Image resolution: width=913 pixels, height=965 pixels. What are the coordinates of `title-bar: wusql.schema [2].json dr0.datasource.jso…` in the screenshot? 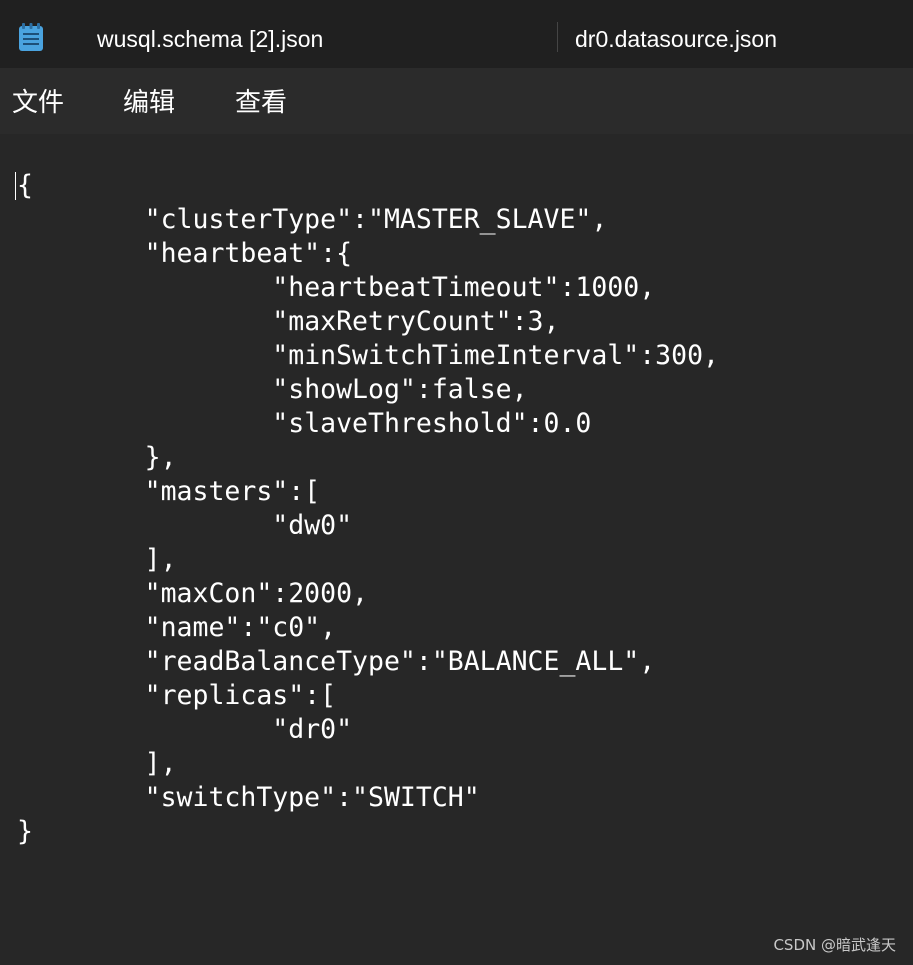 It's located at (456, 34).